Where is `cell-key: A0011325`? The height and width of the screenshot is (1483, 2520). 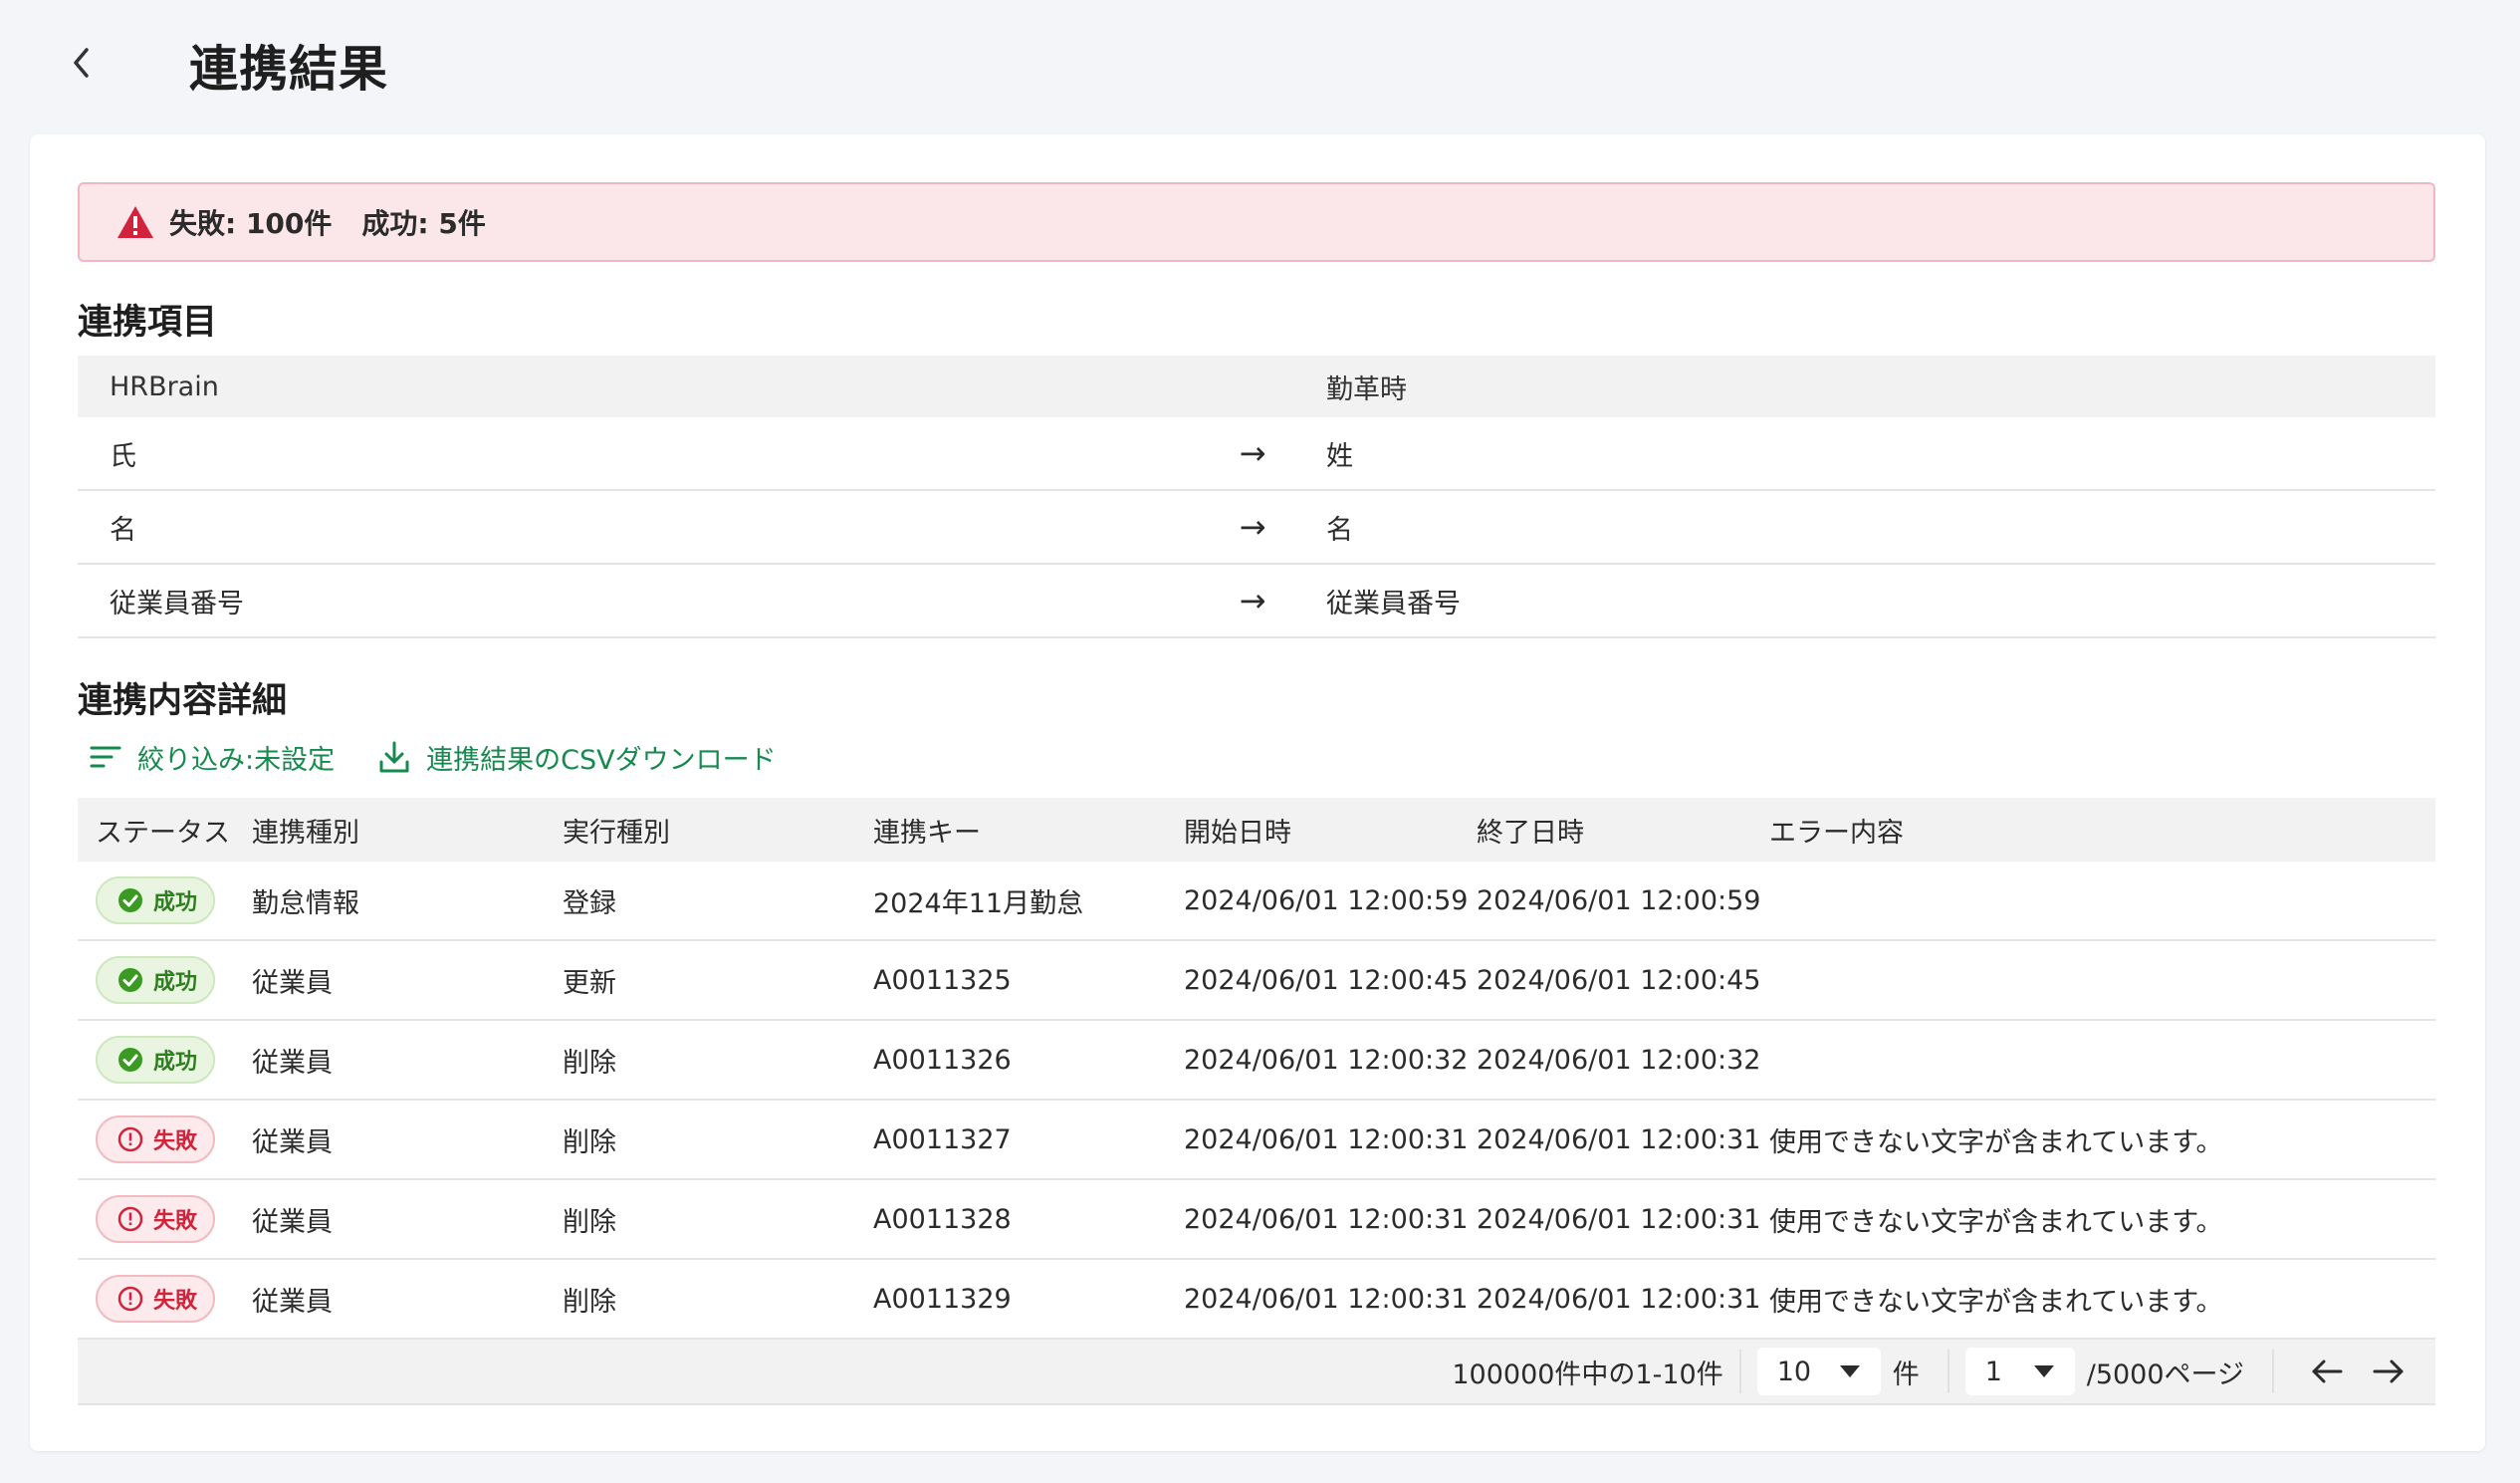 cell-key: A0011325 is located at coordinates (942, 980).